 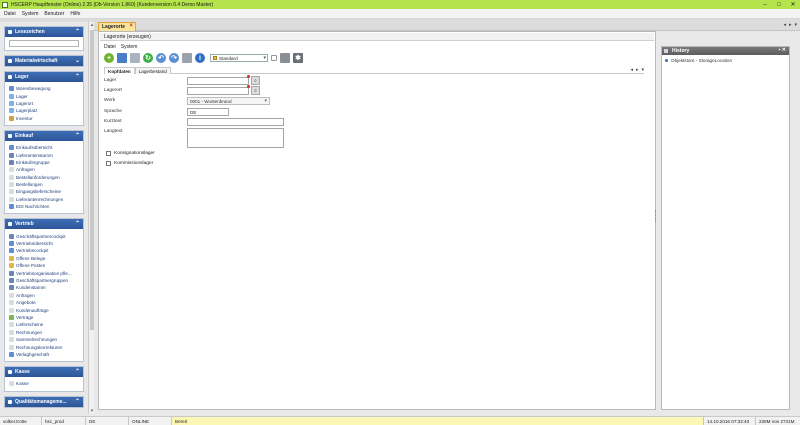 I want to click on maximize-button: □, so click(x=779, y=4).